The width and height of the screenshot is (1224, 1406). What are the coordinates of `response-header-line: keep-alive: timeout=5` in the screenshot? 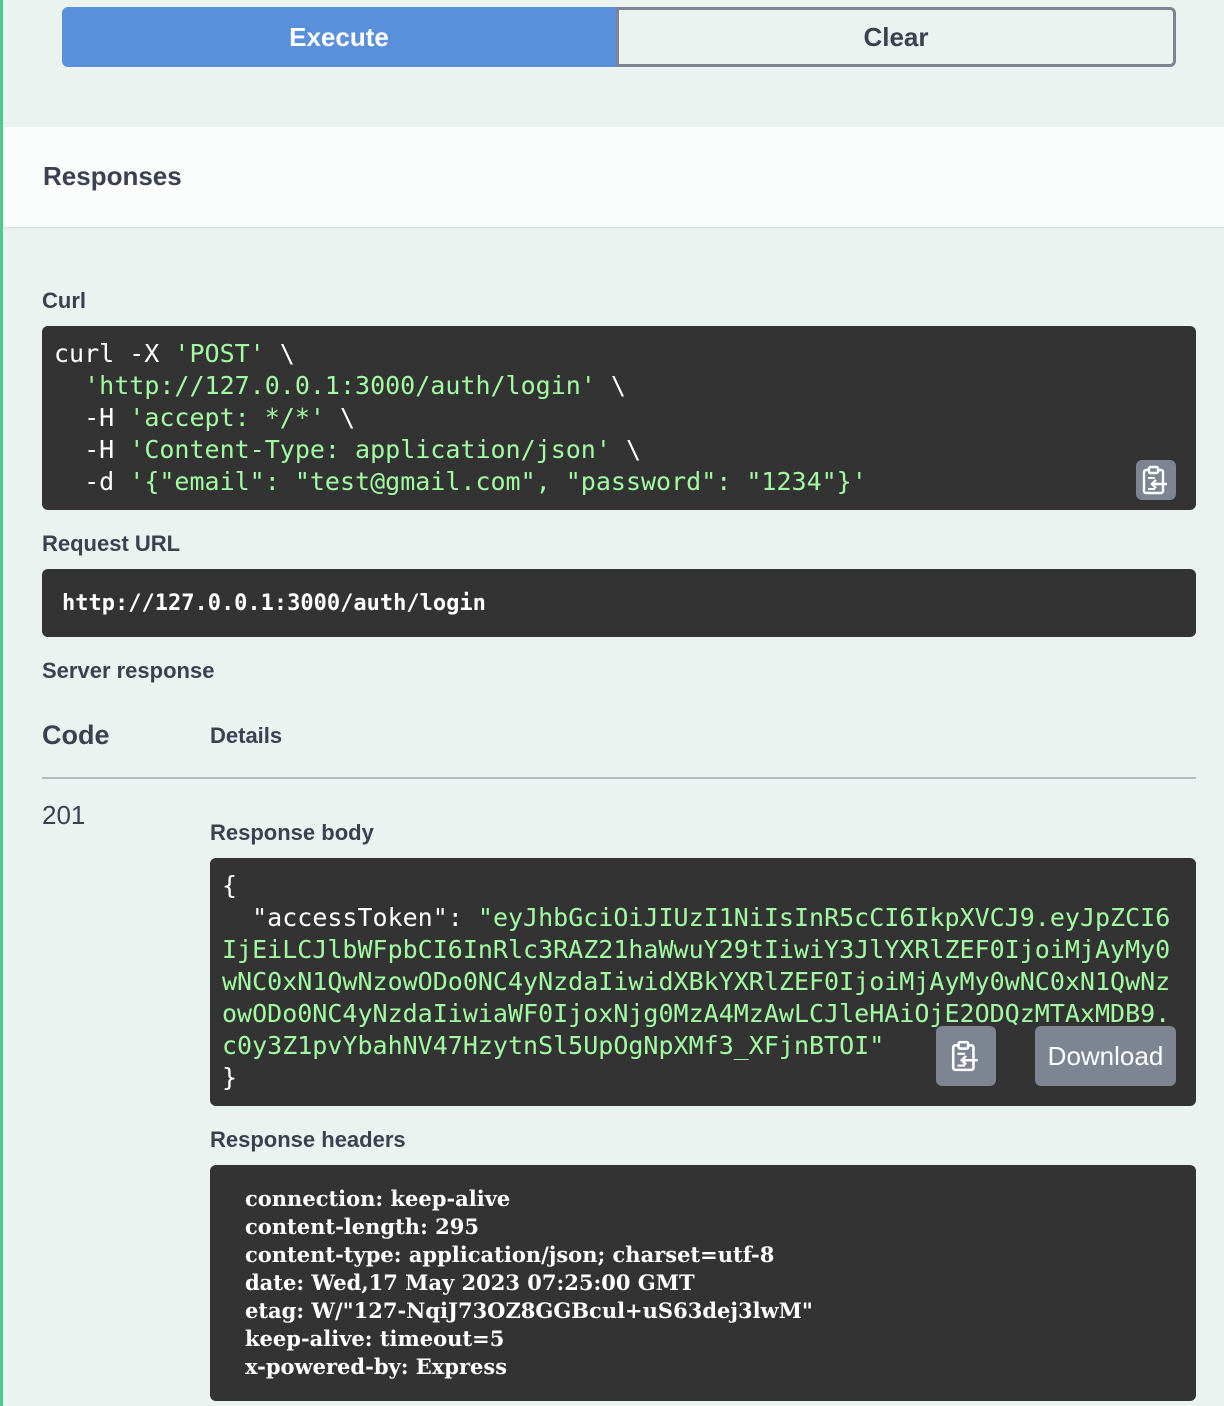 It's located at (375, 1338).